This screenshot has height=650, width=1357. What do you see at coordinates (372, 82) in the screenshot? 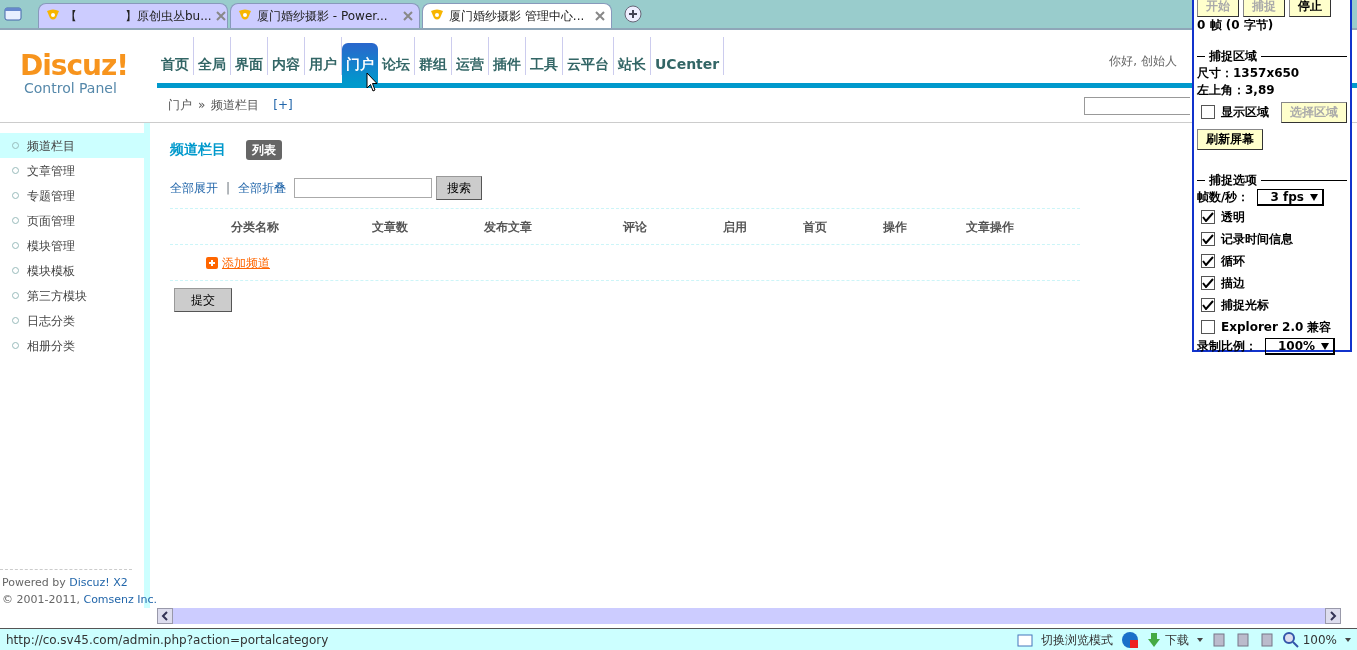
I see `mouse-pointer-icon` at bounding box center [372, 82].